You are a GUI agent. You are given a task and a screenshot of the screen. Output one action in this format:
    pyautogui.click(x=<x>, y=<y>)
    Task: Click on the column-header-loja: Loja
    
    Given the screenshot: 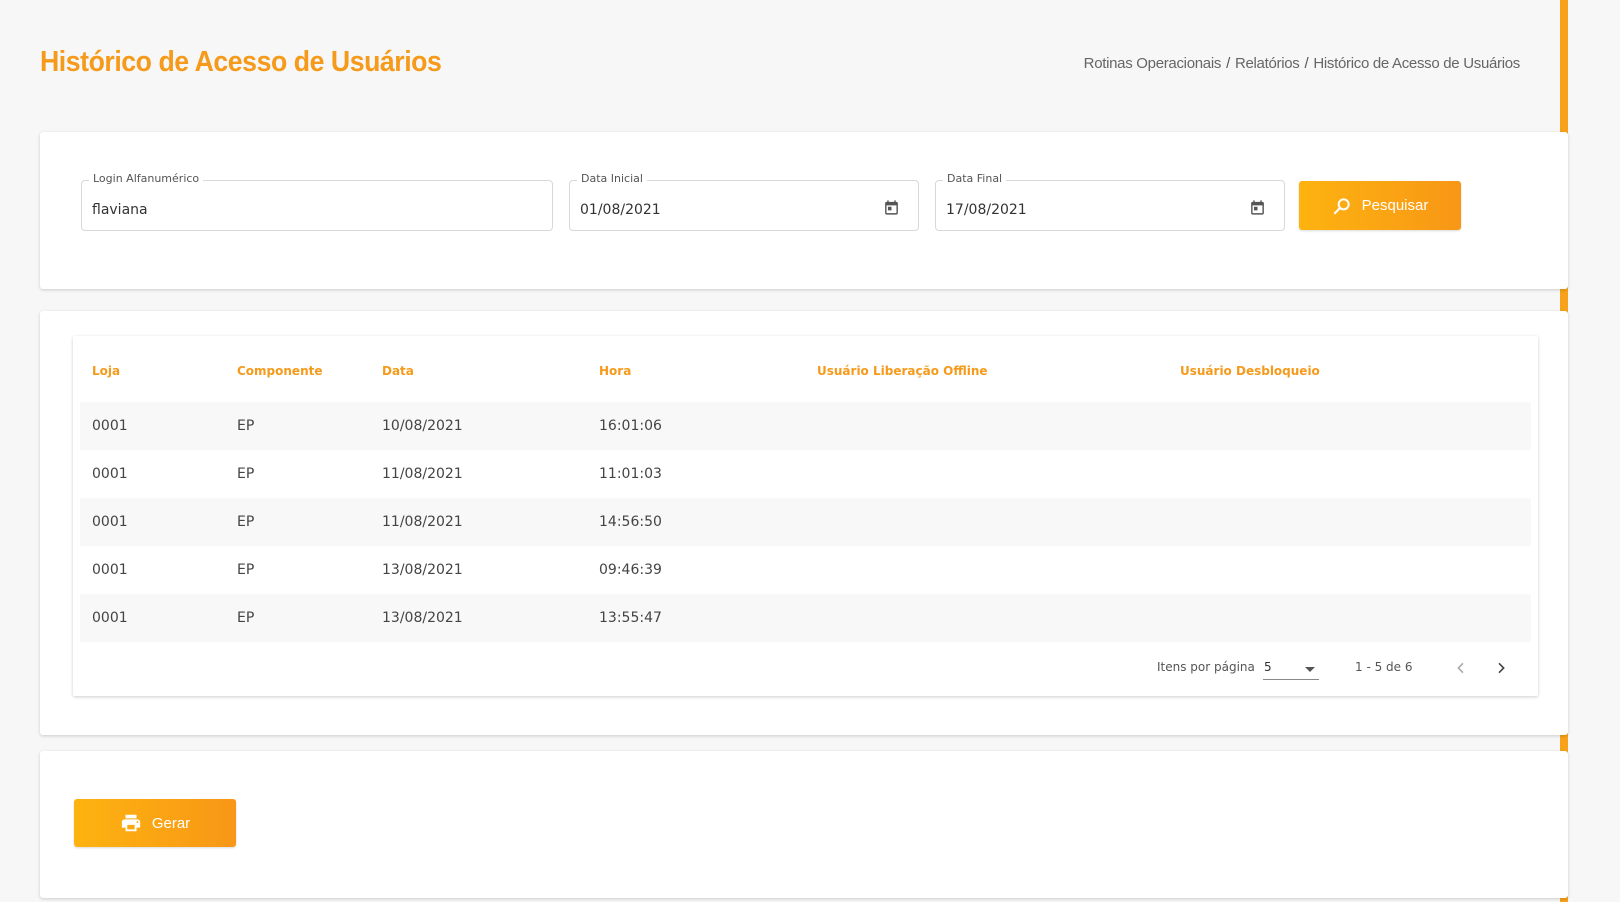 What is the action you would take?
    pyautogui.click(x=106, y=371)
    